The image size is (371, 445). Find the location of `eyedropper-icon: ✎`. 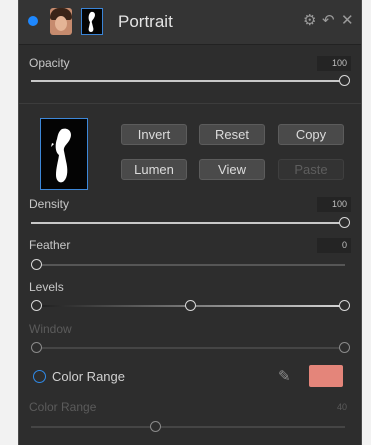

eyedropper-icon: ✎ is located at coordinates (284, 376).